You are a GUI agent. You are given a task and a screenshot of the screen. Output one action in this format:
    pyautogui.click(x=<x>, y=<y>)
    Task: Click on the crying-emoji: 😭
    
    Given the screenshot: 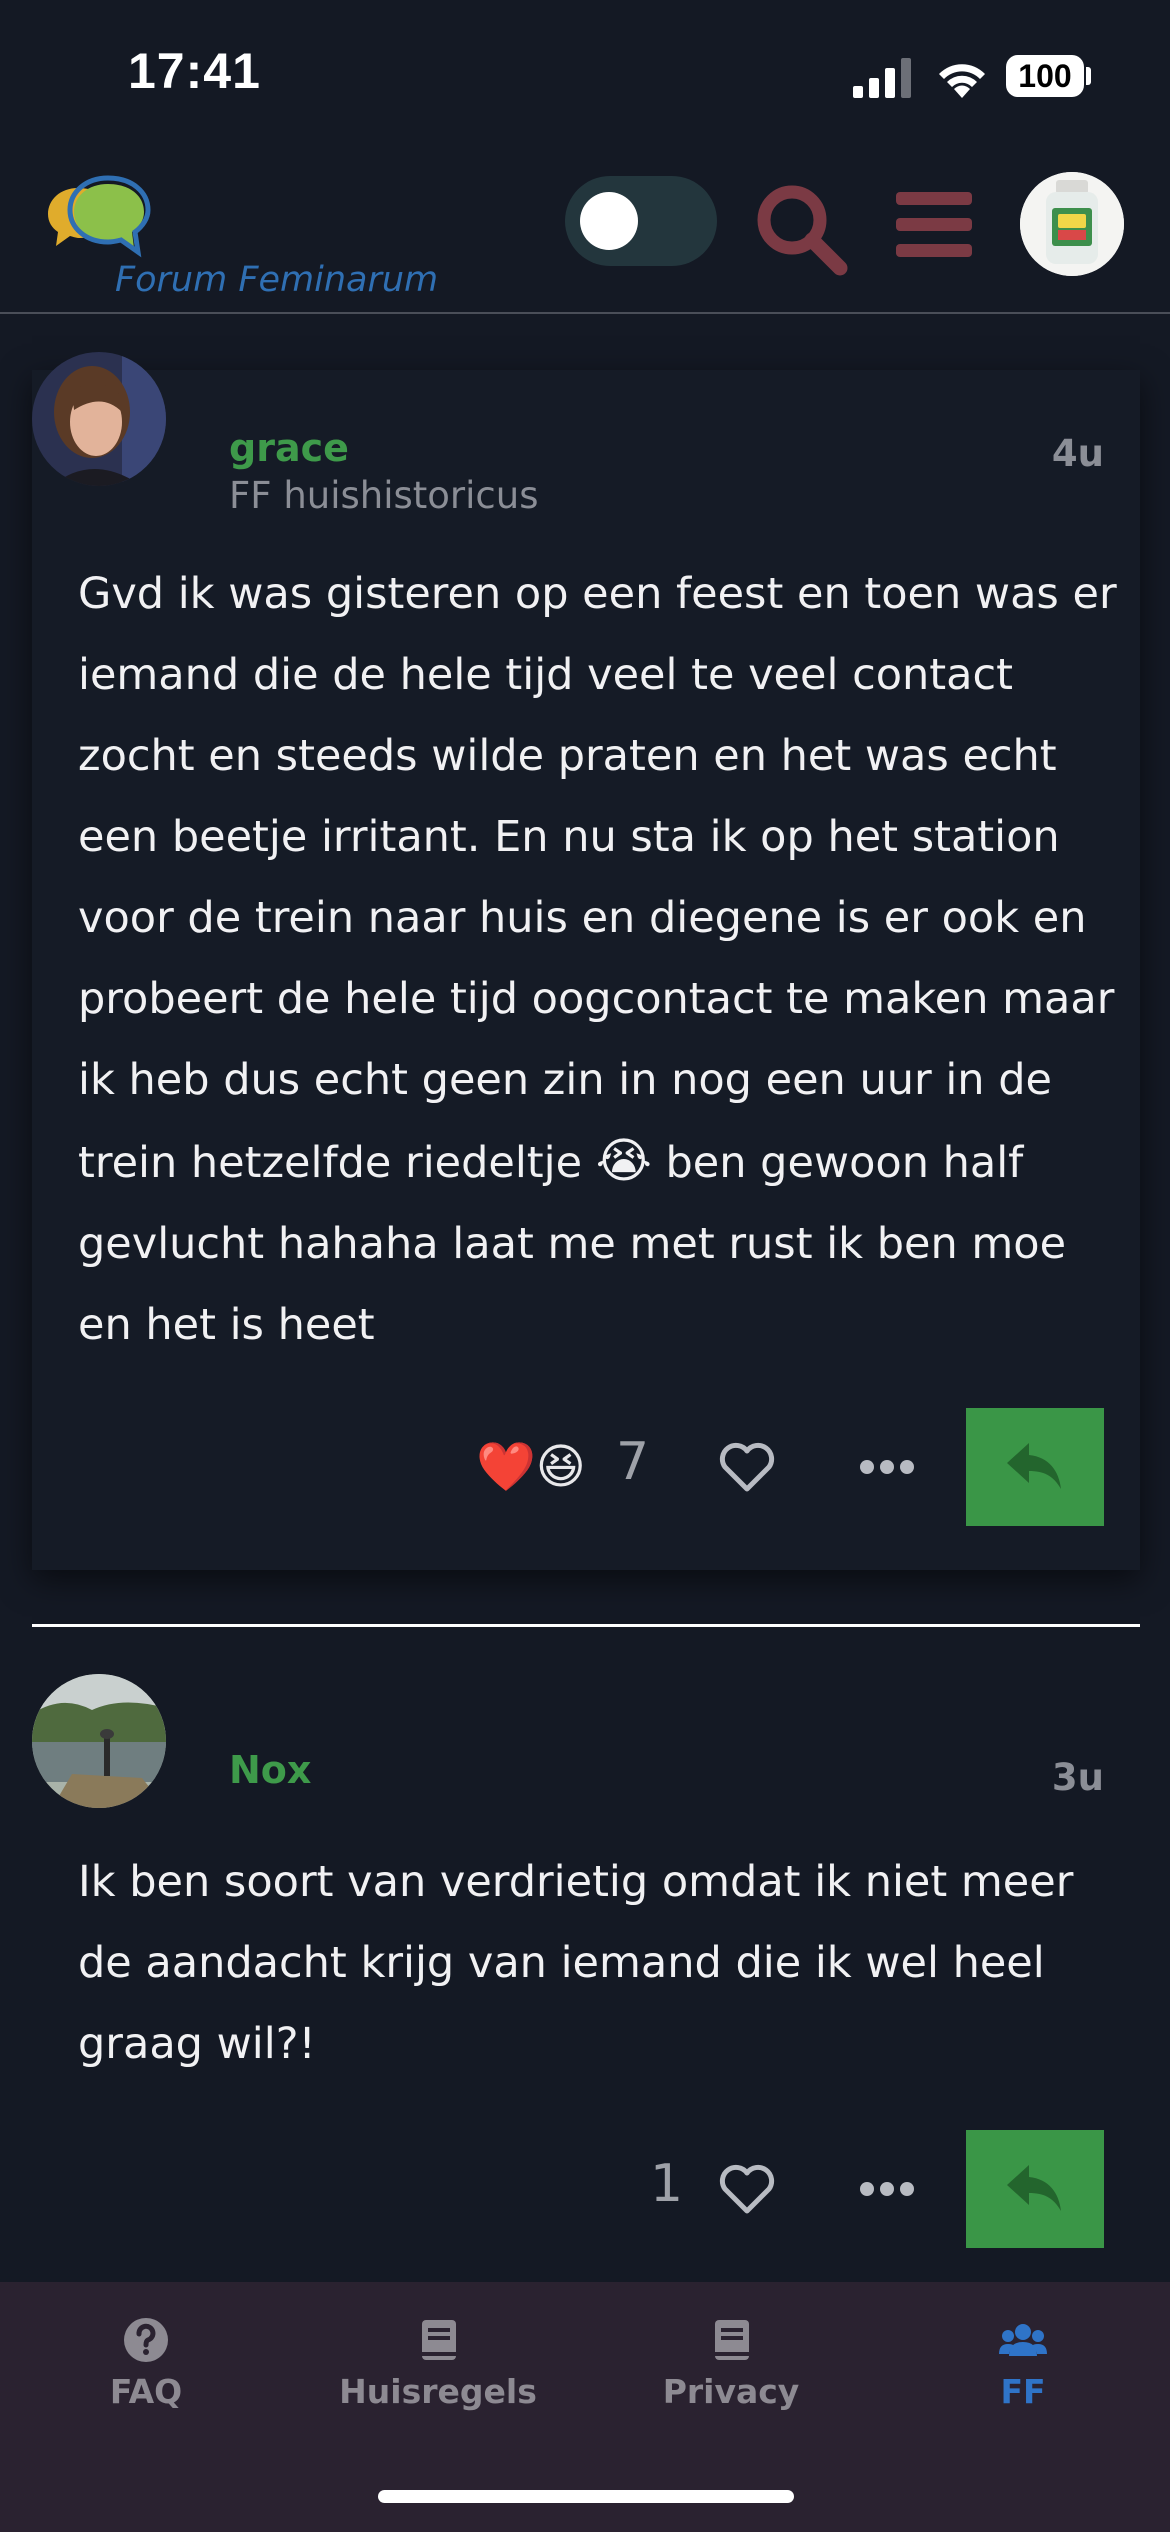 What is the action you would take?
    pyautogui.click(x=623, y=1161)
    